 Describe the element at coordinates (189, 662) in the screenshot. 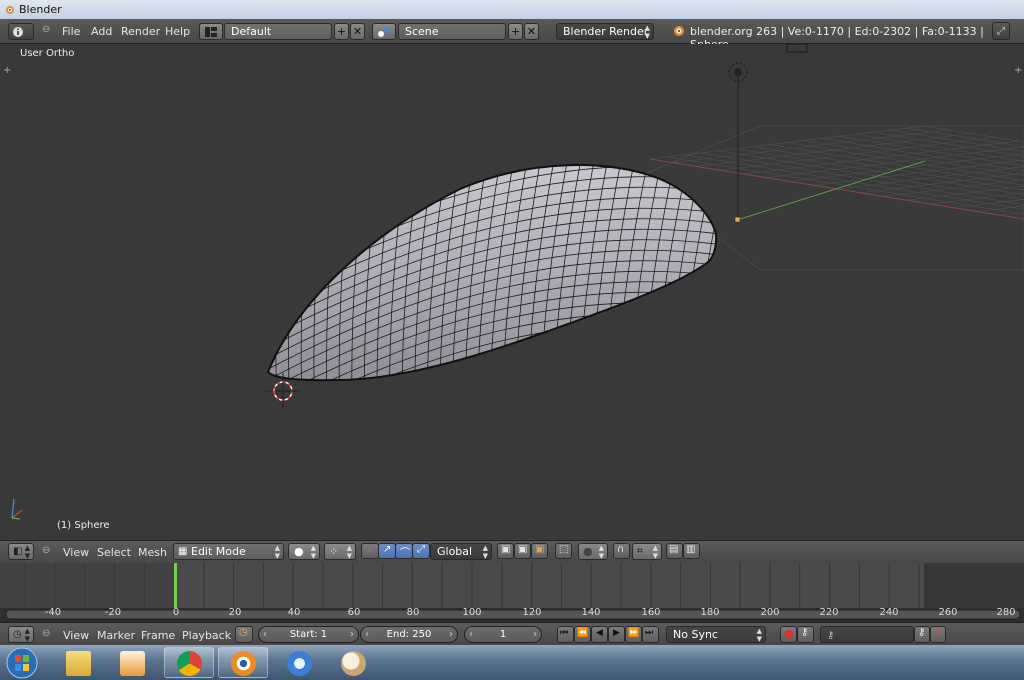

I see `taskbar-chrome` at that location.